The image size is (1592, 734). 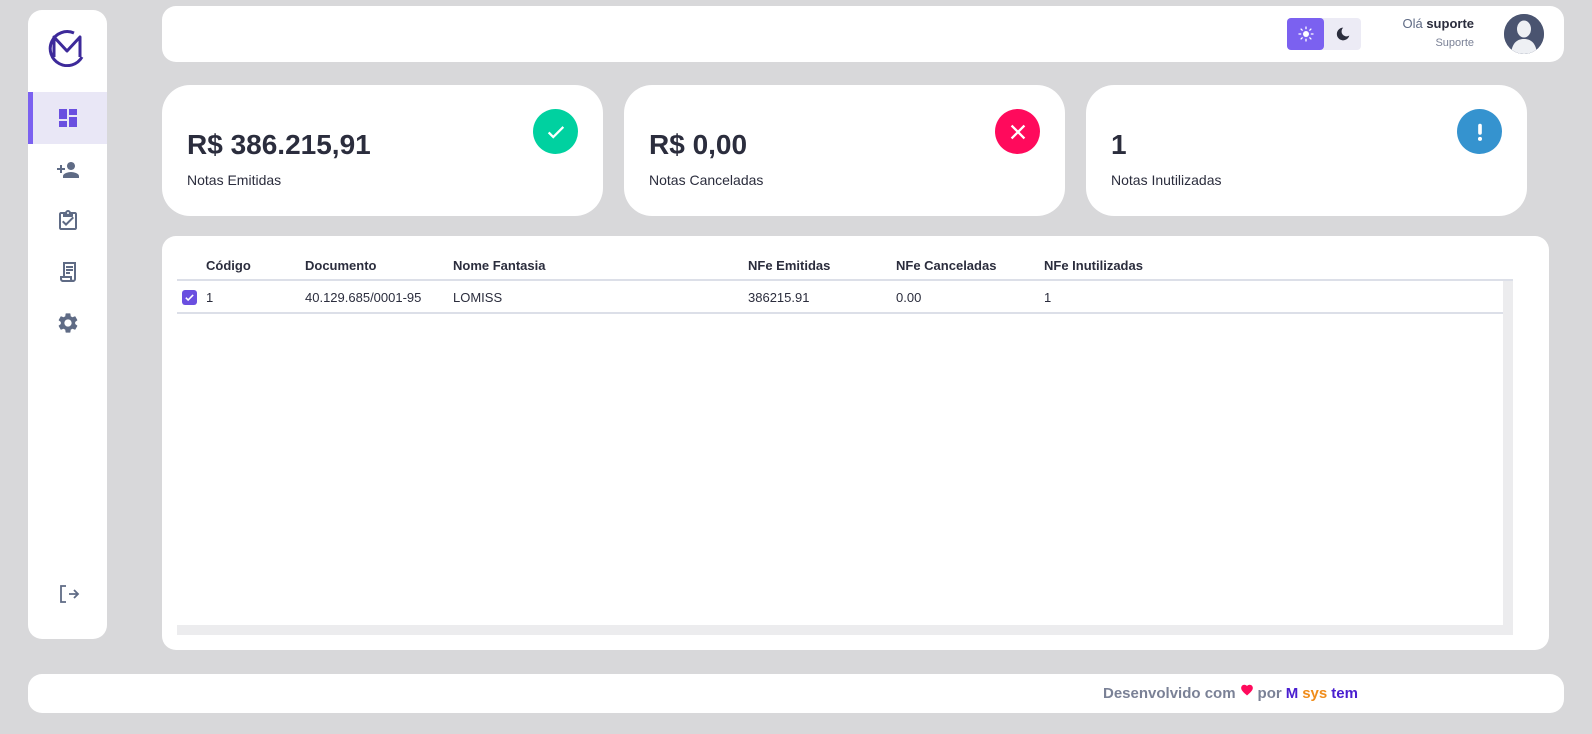 I want to click on gear-icon, so click(x=67, y=323).